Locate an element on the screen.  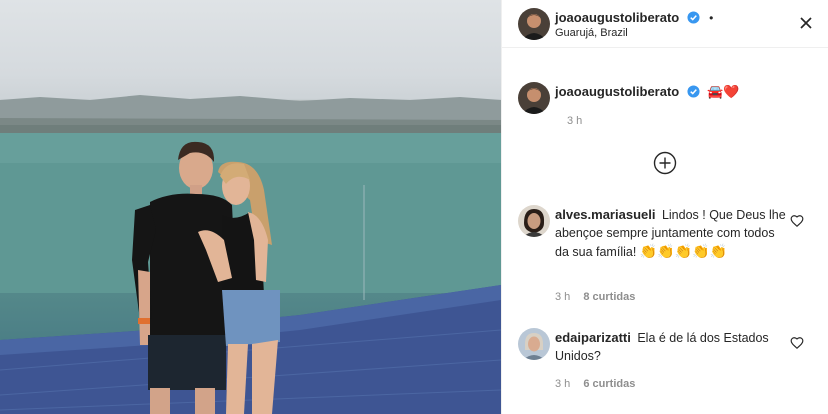
more-options-button is located at coordinates (806, 23).